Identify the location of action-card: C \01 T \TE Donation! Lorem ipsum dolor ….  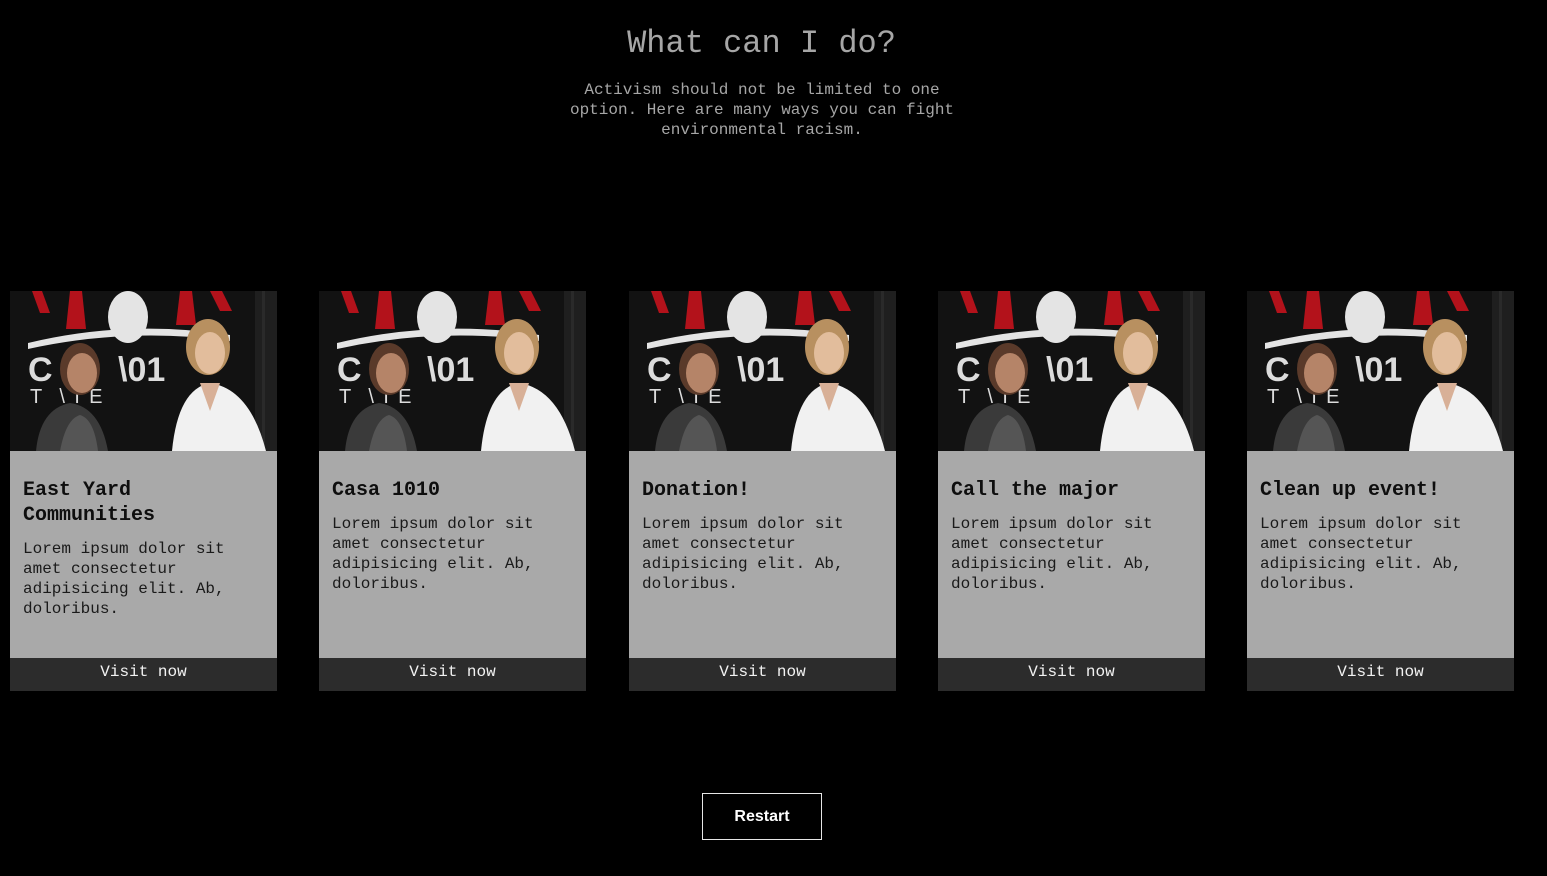
(762, 491).